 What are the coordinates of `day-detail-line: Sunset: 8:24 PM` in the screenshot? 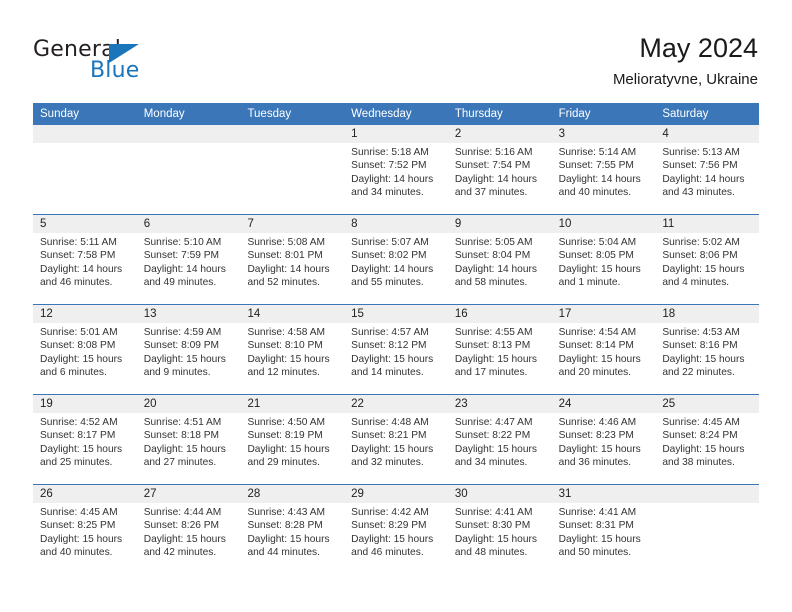 It's located at (700, 436).